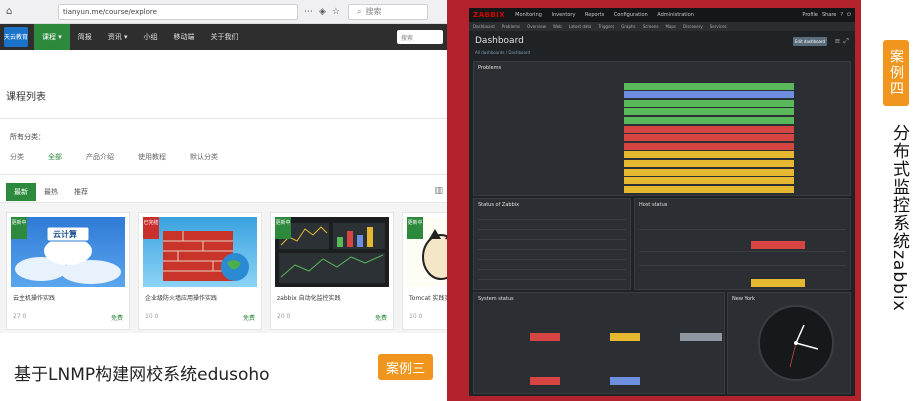 This screenshot has width=923, height=401. Describe the element at coordinates (528, 15) in the screenshot. I see `menu-monitoring: Monitoring` at that location.